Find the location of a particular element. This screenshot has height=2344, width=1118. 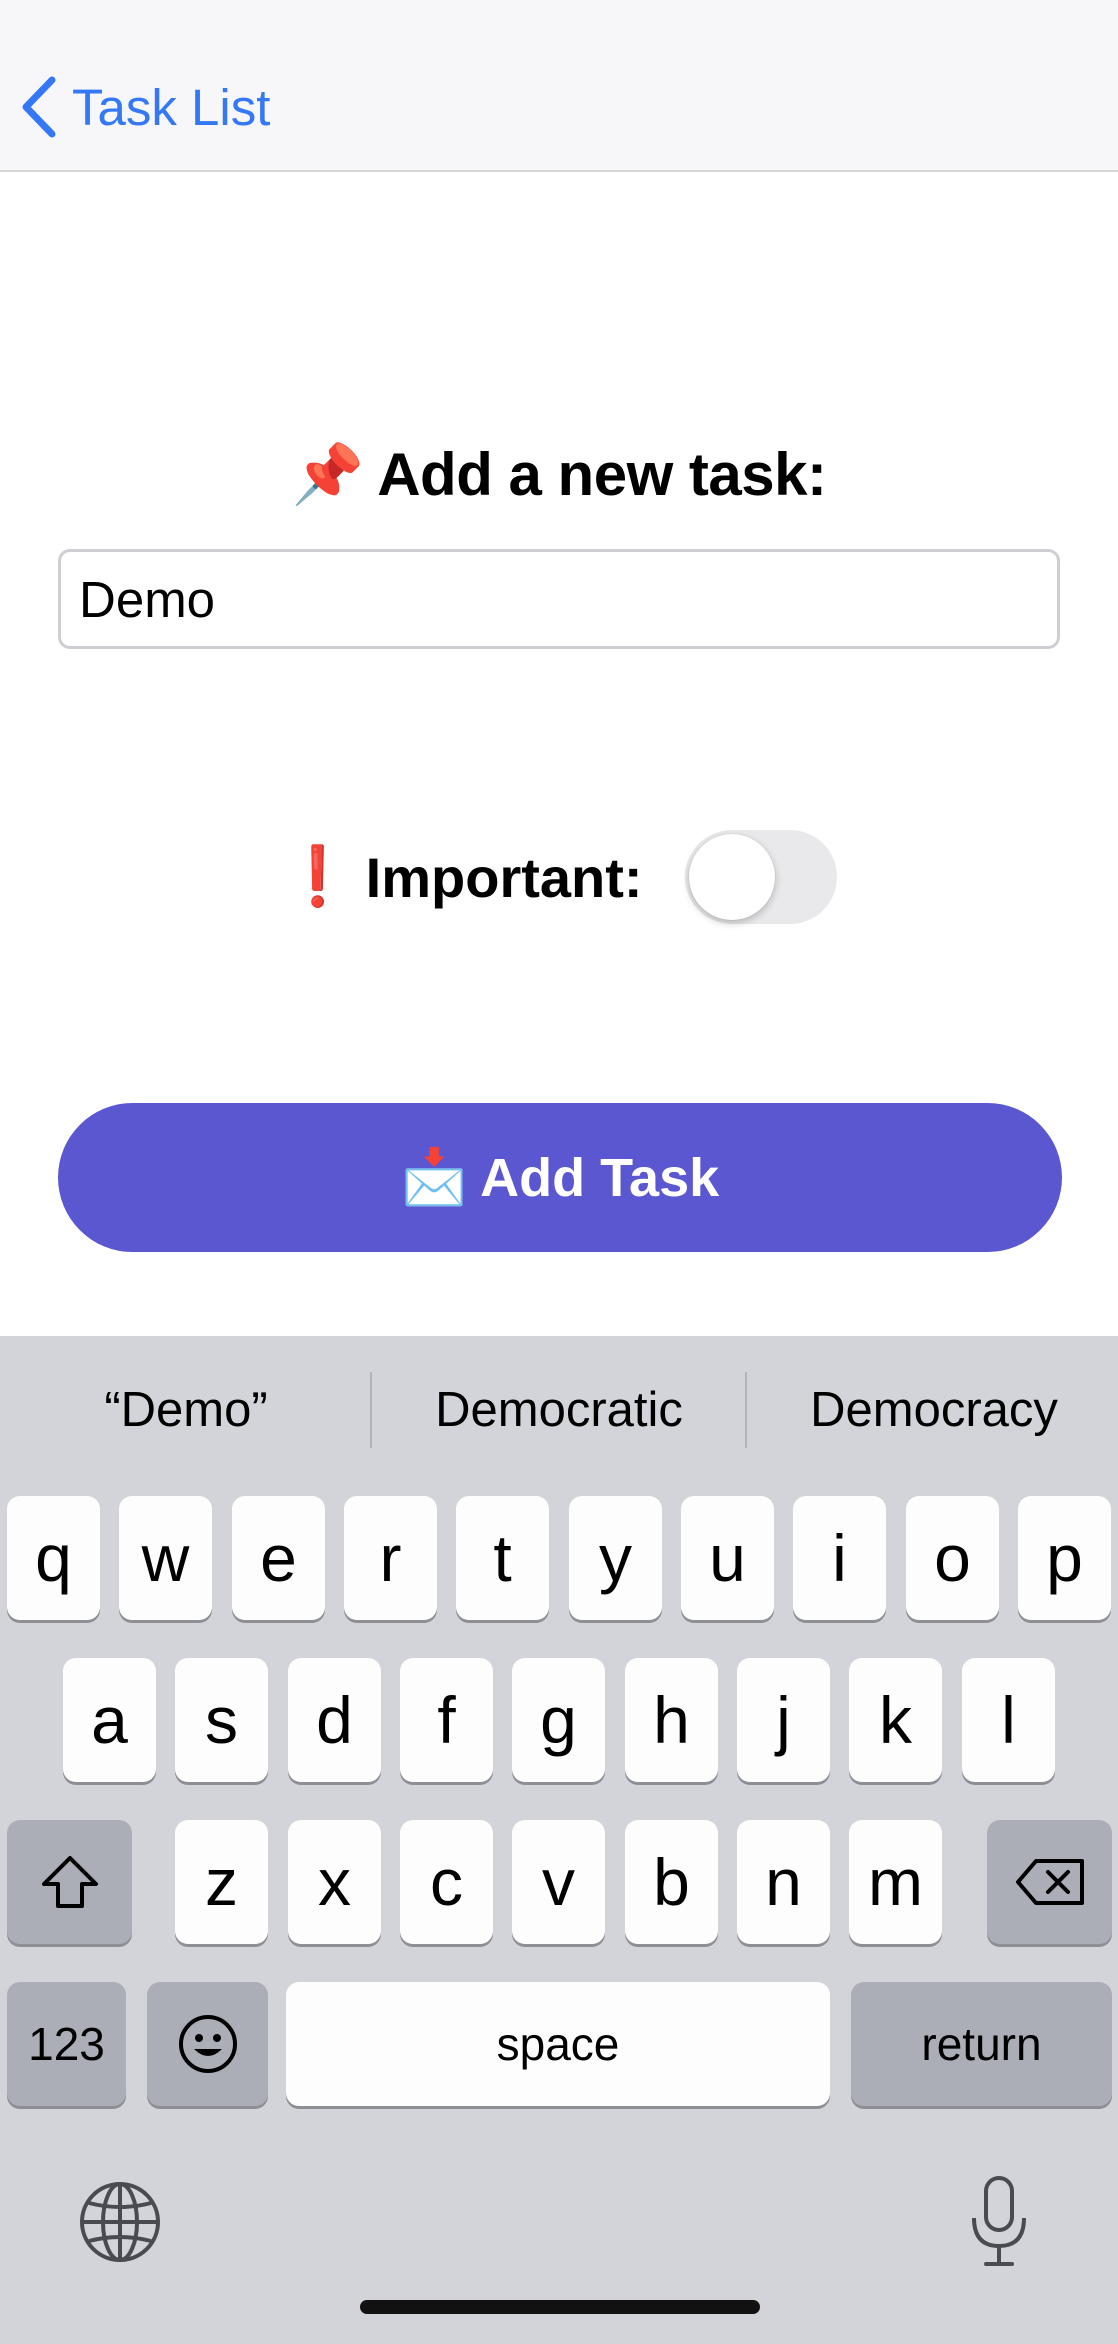

key-g: g is located at coordinates (558, 1720).